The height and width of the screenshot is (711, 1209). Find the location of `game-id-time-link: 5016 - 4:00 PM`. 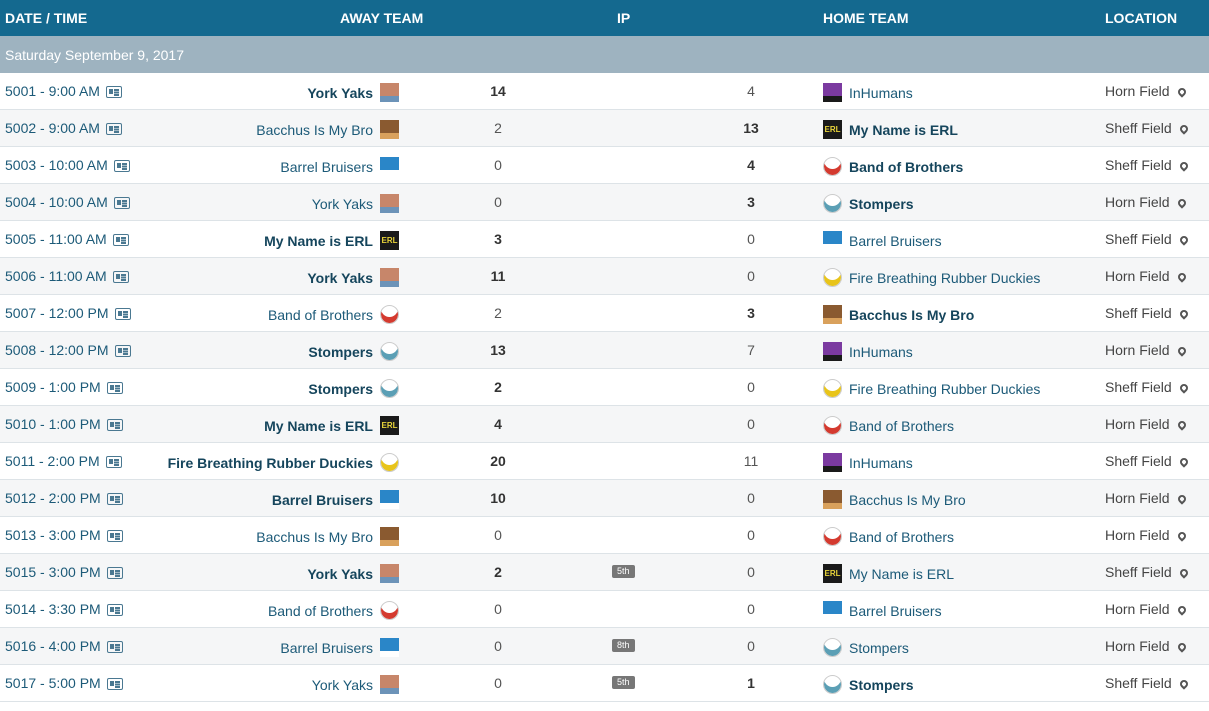

game-id-time-link: 5016 - 4:00 PM is located at coordinates (64, 646).